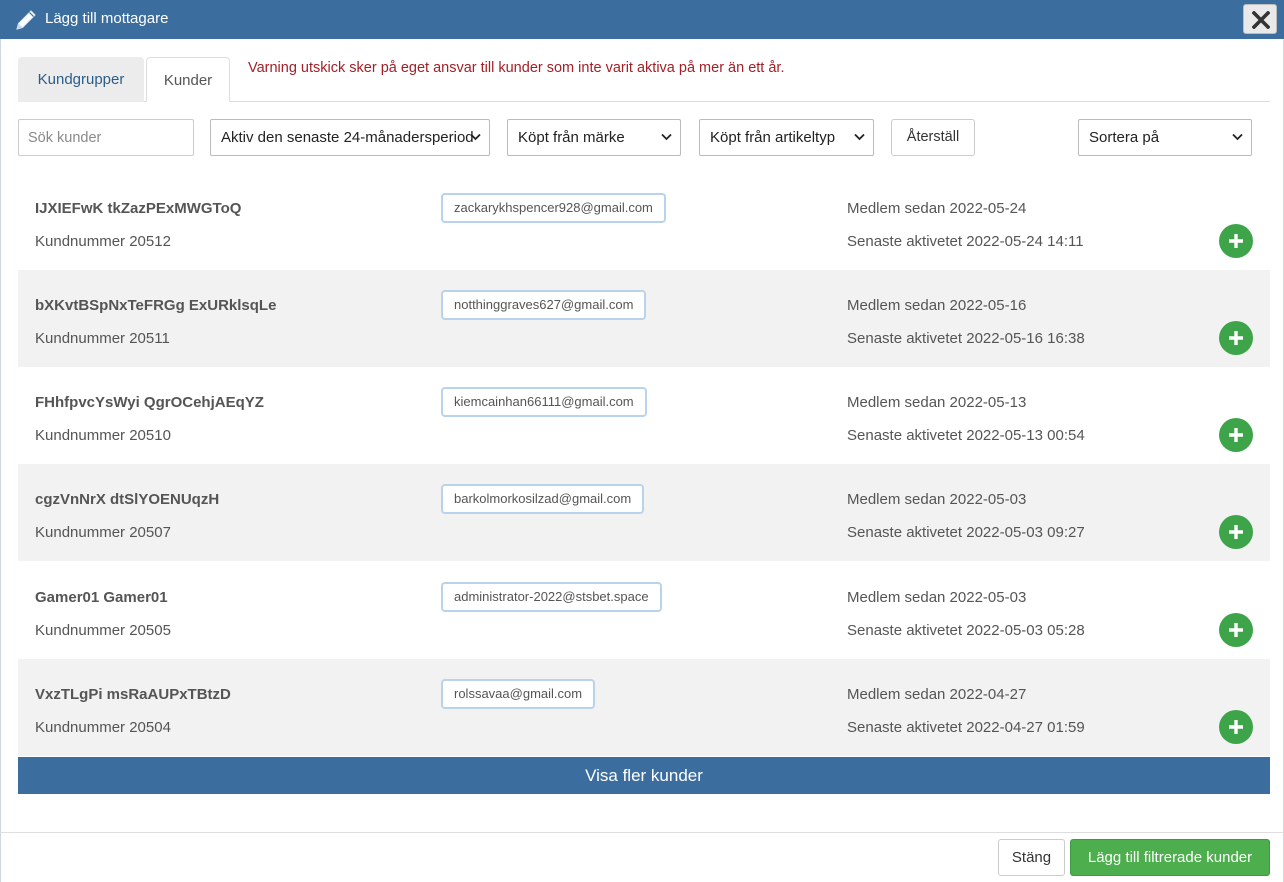 This screenshot has width=1284, height=882. What do you see at coordinates (937, 305) in the screenshot?
I see `member-since: Medlem sedan 2022-05-16` at bounding box center [937, 305].